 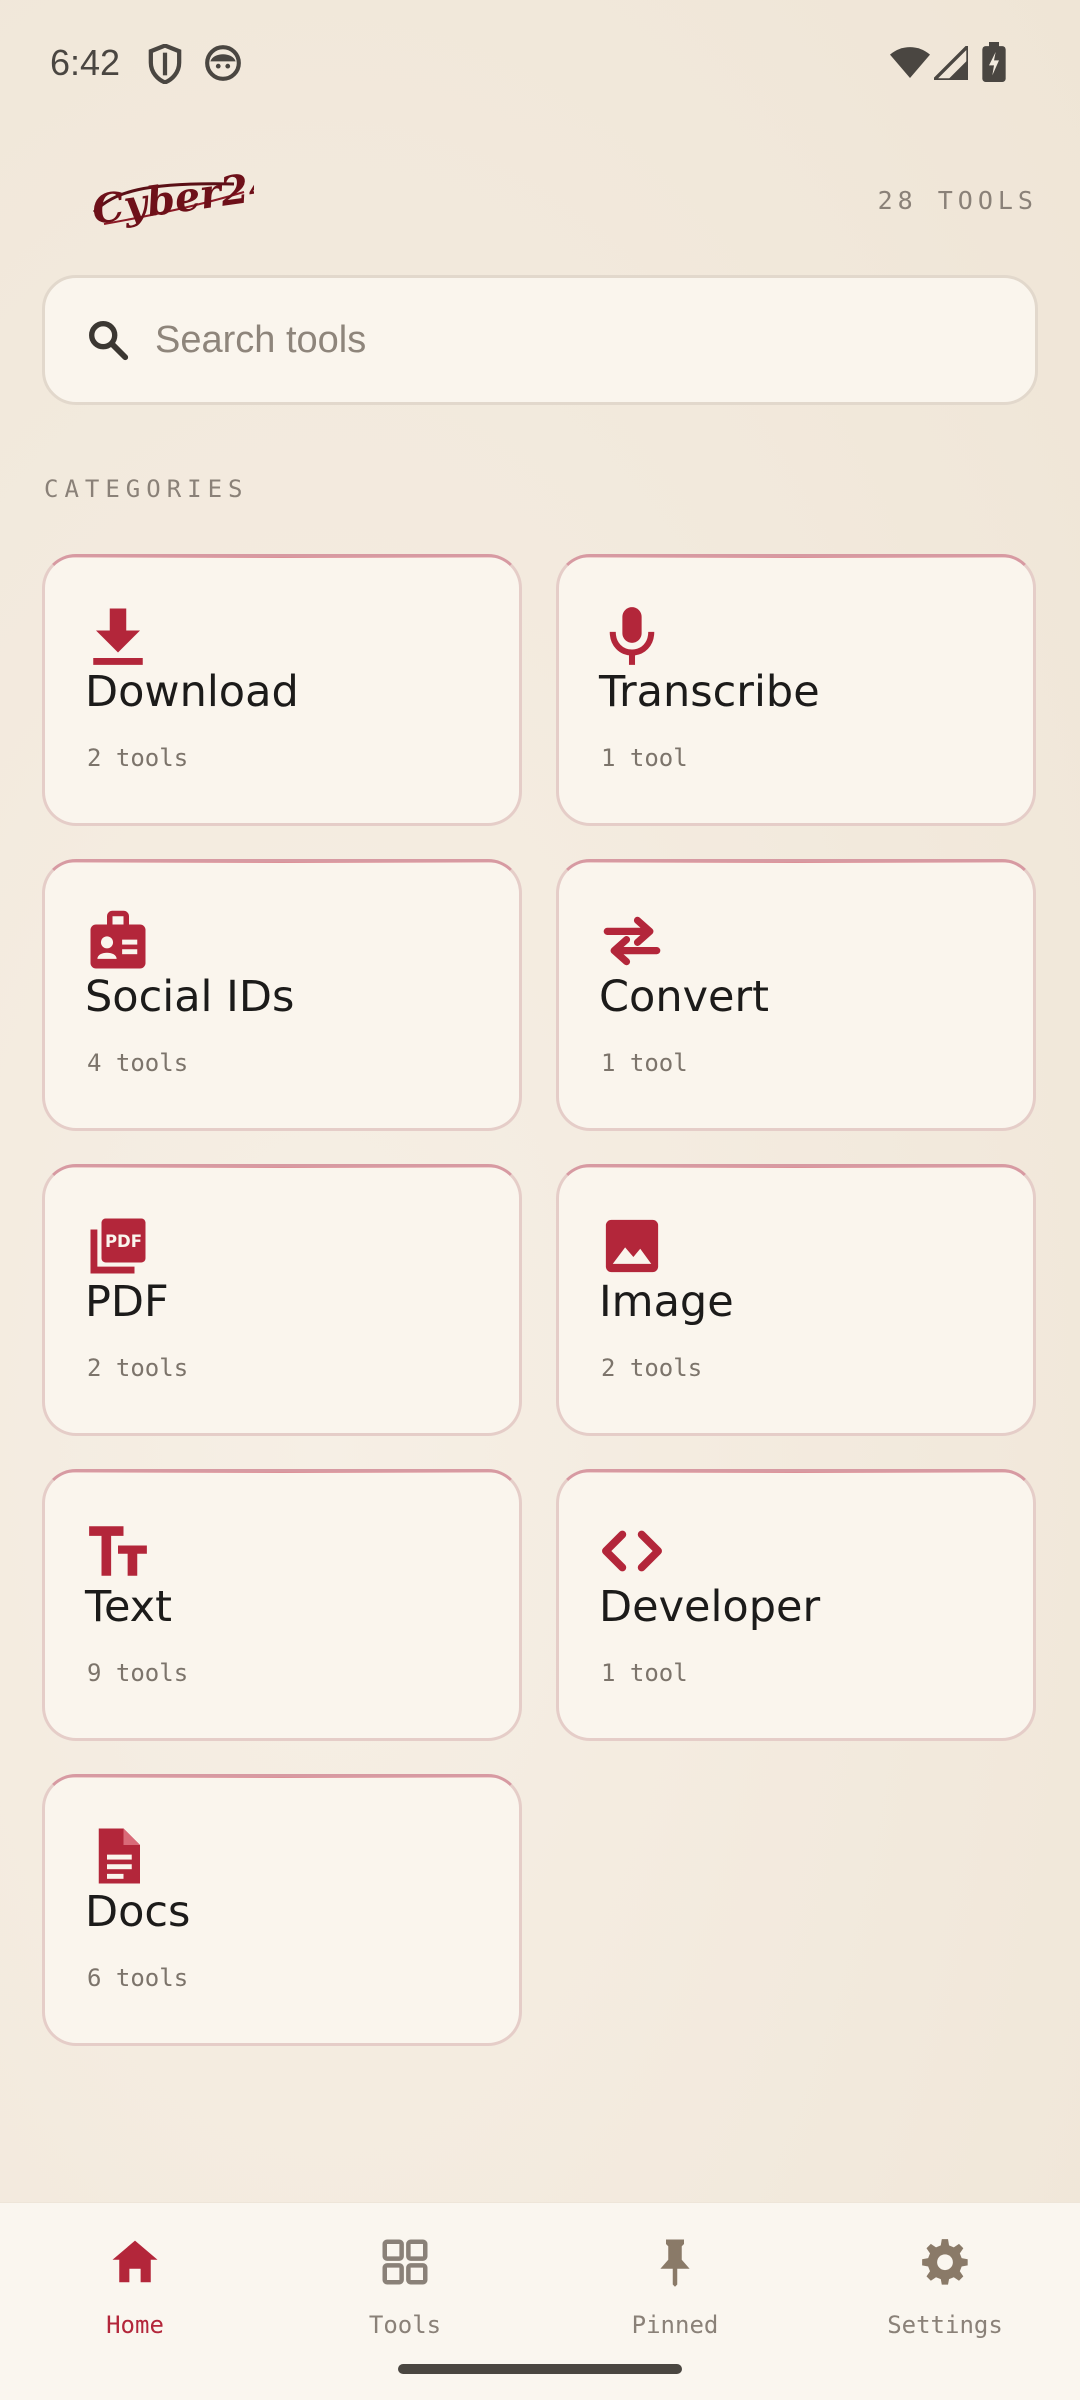 What do you see at coordinates (123, 1241) in the screenshot?
I see `svg-text: PDF` at bounding box center [123, 1241].